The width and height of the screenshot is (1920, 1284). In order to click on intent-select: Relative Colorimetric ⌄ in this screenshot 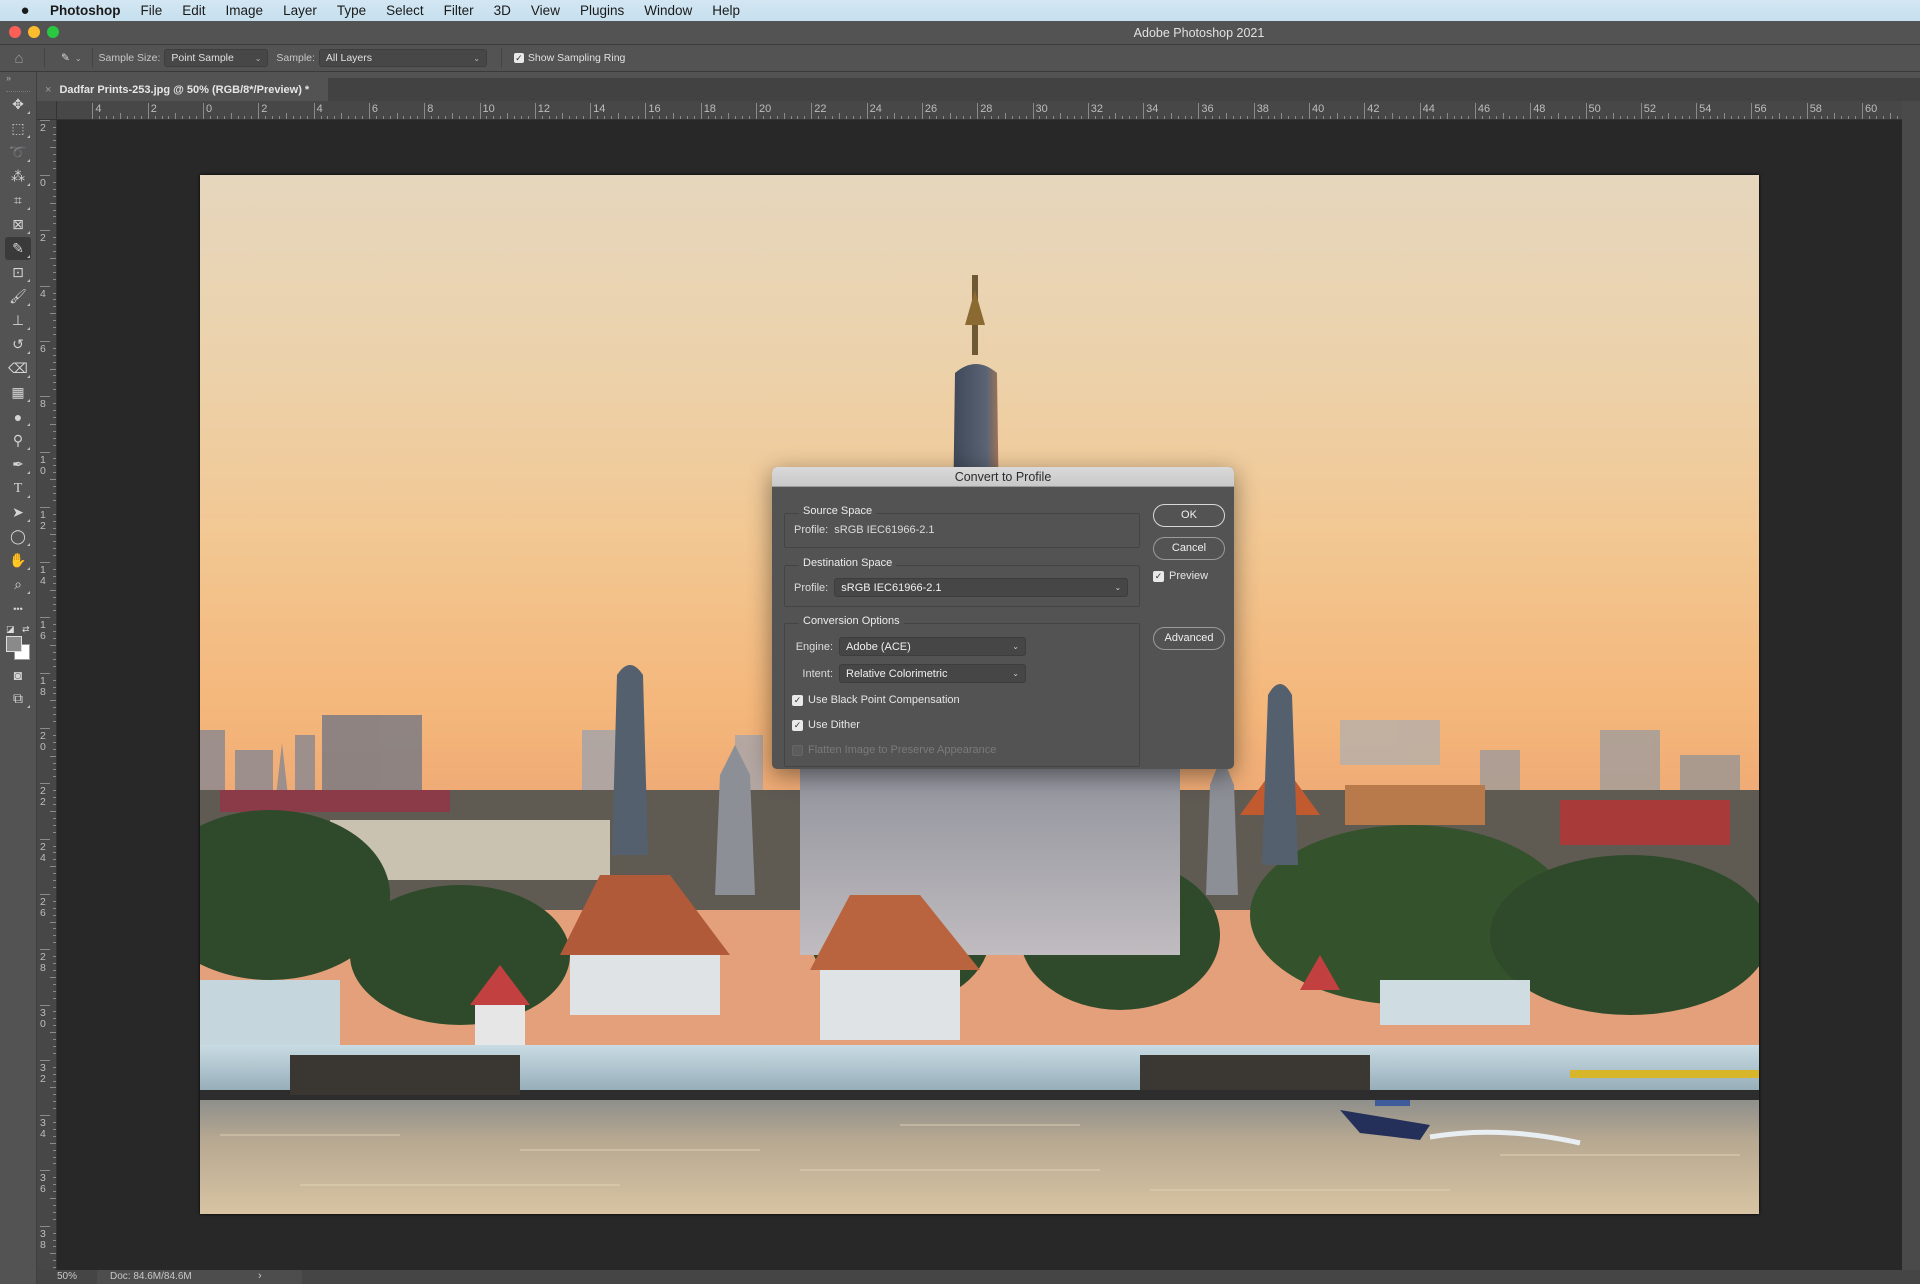, I will do `click(932, 673)`.